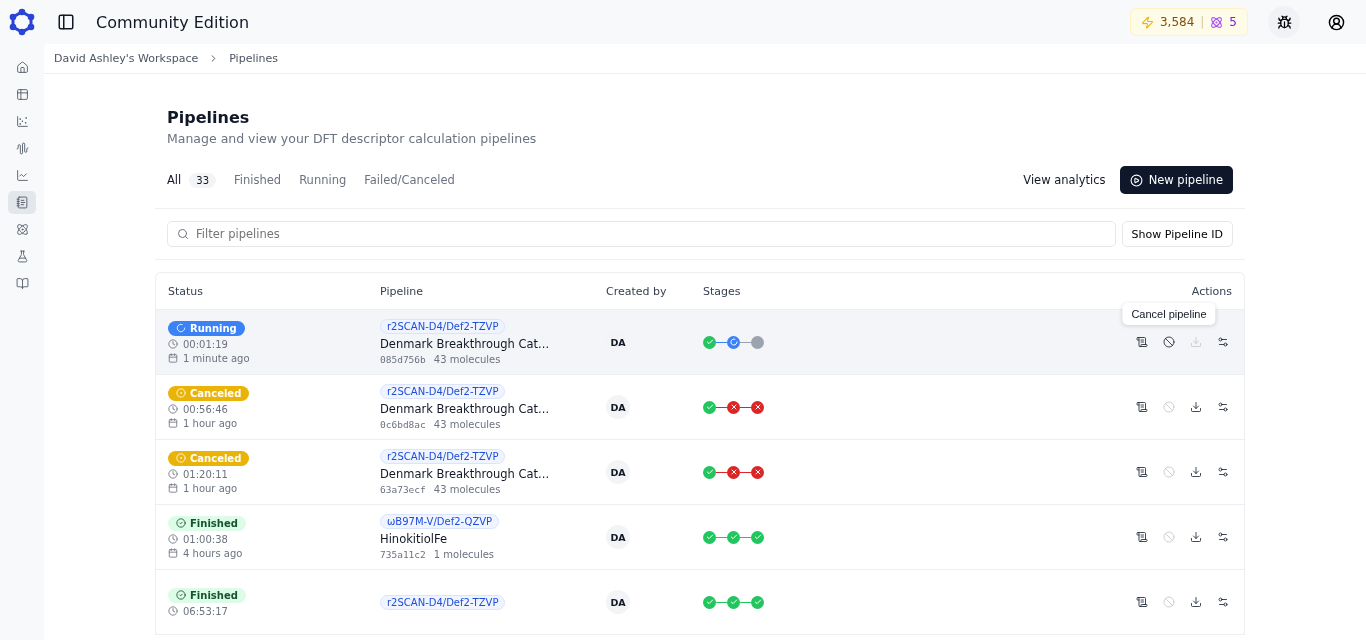 This screenshot has height=640, width=1366. I want to click on created-time: 1 hour ago, so click(210, 488).